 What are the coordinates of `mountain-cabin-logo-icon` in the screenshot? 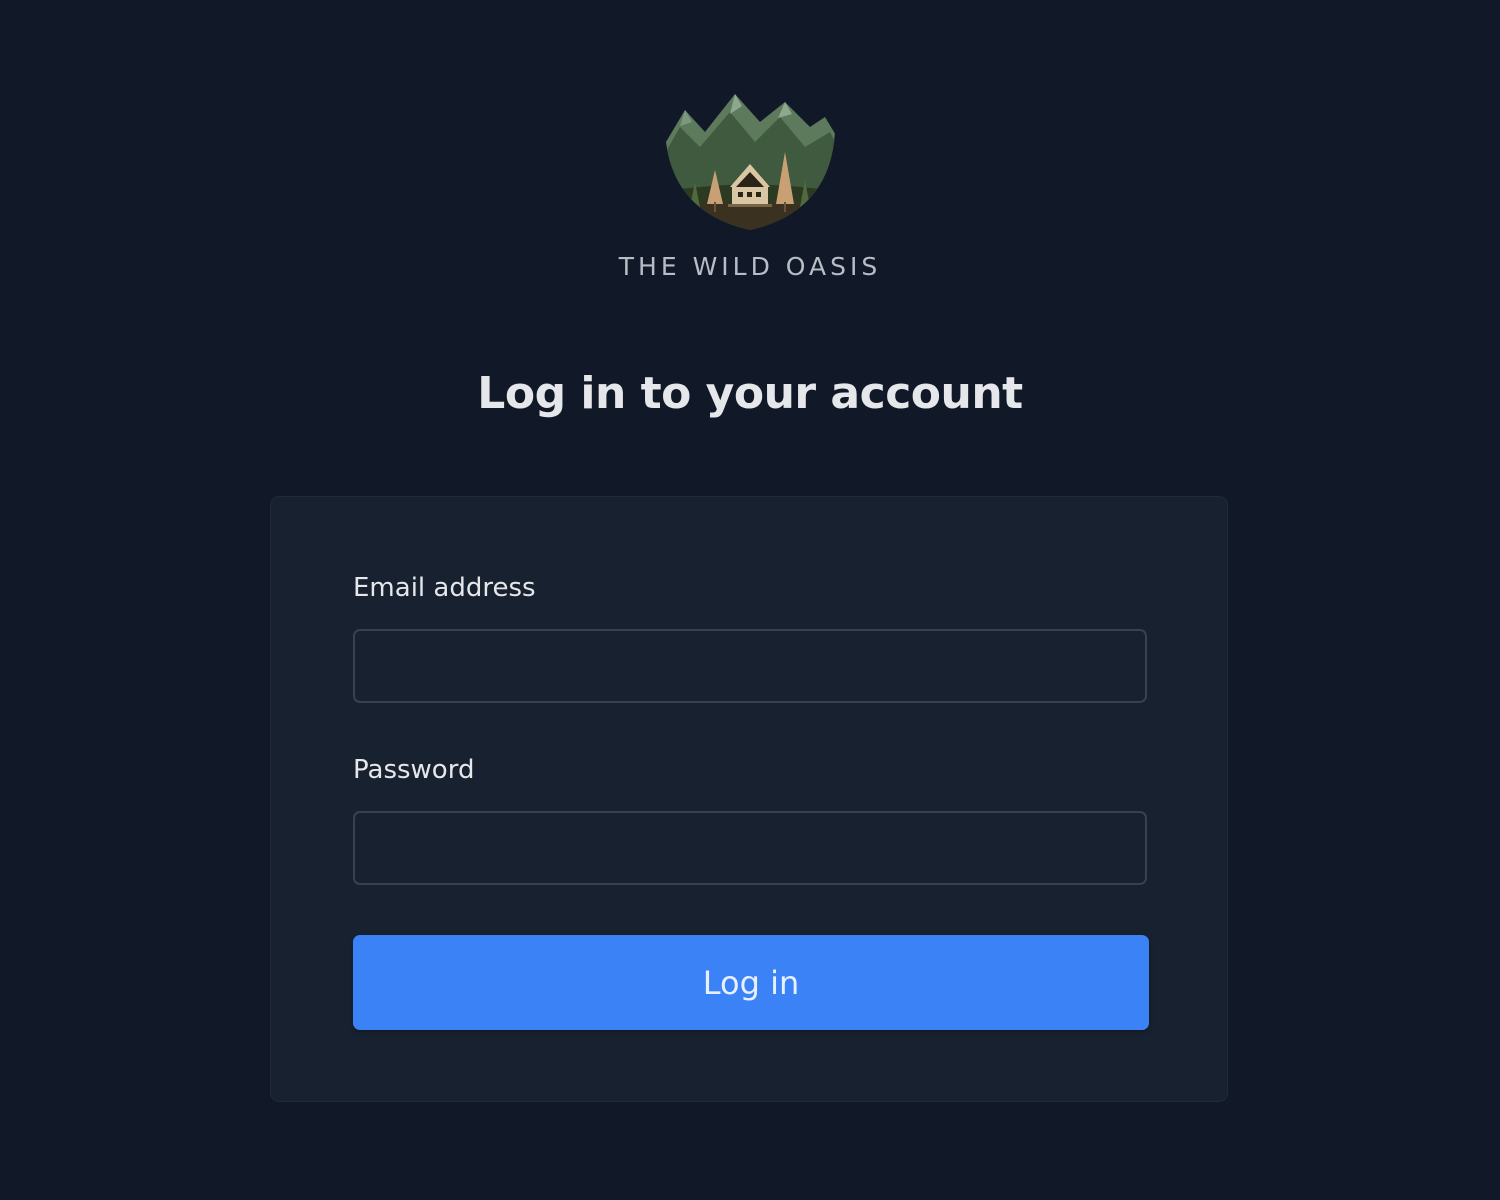 It's located at (750, 161).